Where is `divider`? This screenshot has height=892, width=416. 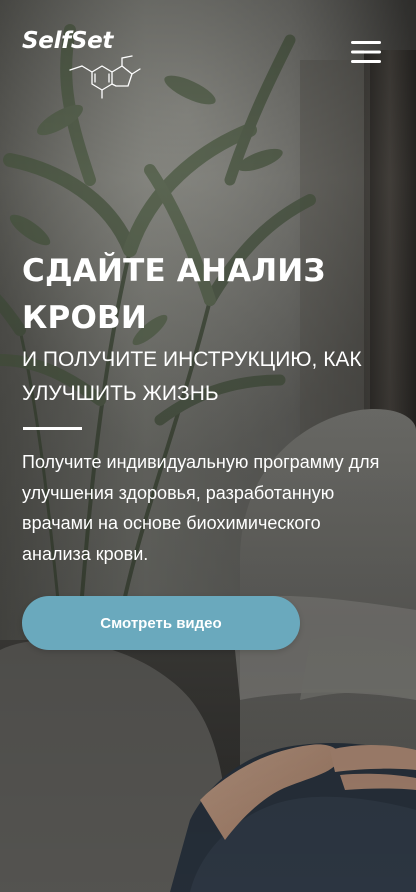 divider is located at coordinates (52, 428).